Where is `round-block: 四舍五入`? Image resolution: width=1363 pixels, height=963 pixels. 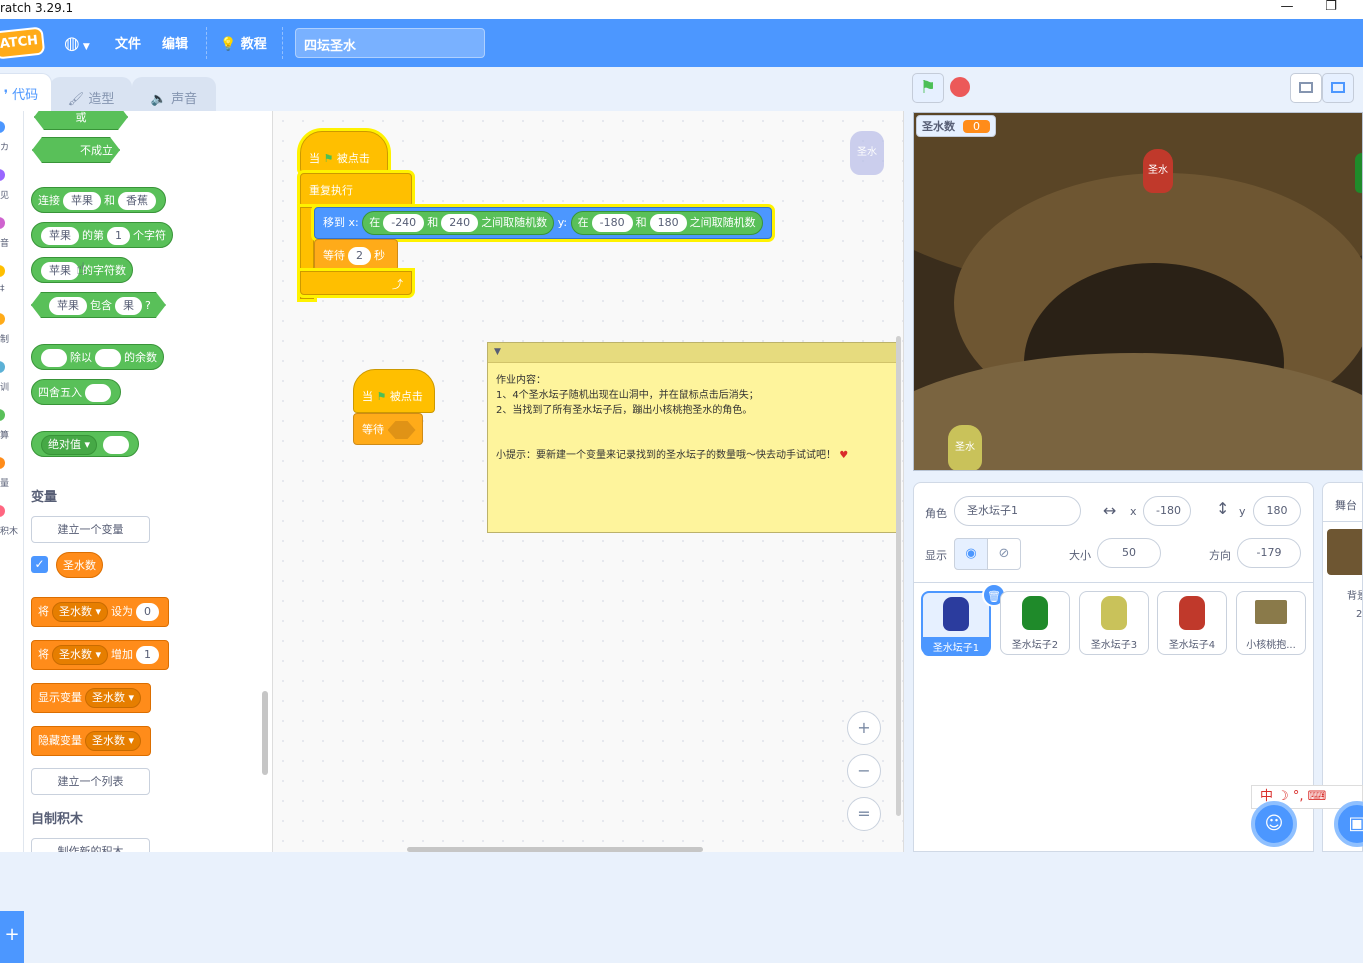
round-block: 四舍五入 is located at coordinates (76, 392).